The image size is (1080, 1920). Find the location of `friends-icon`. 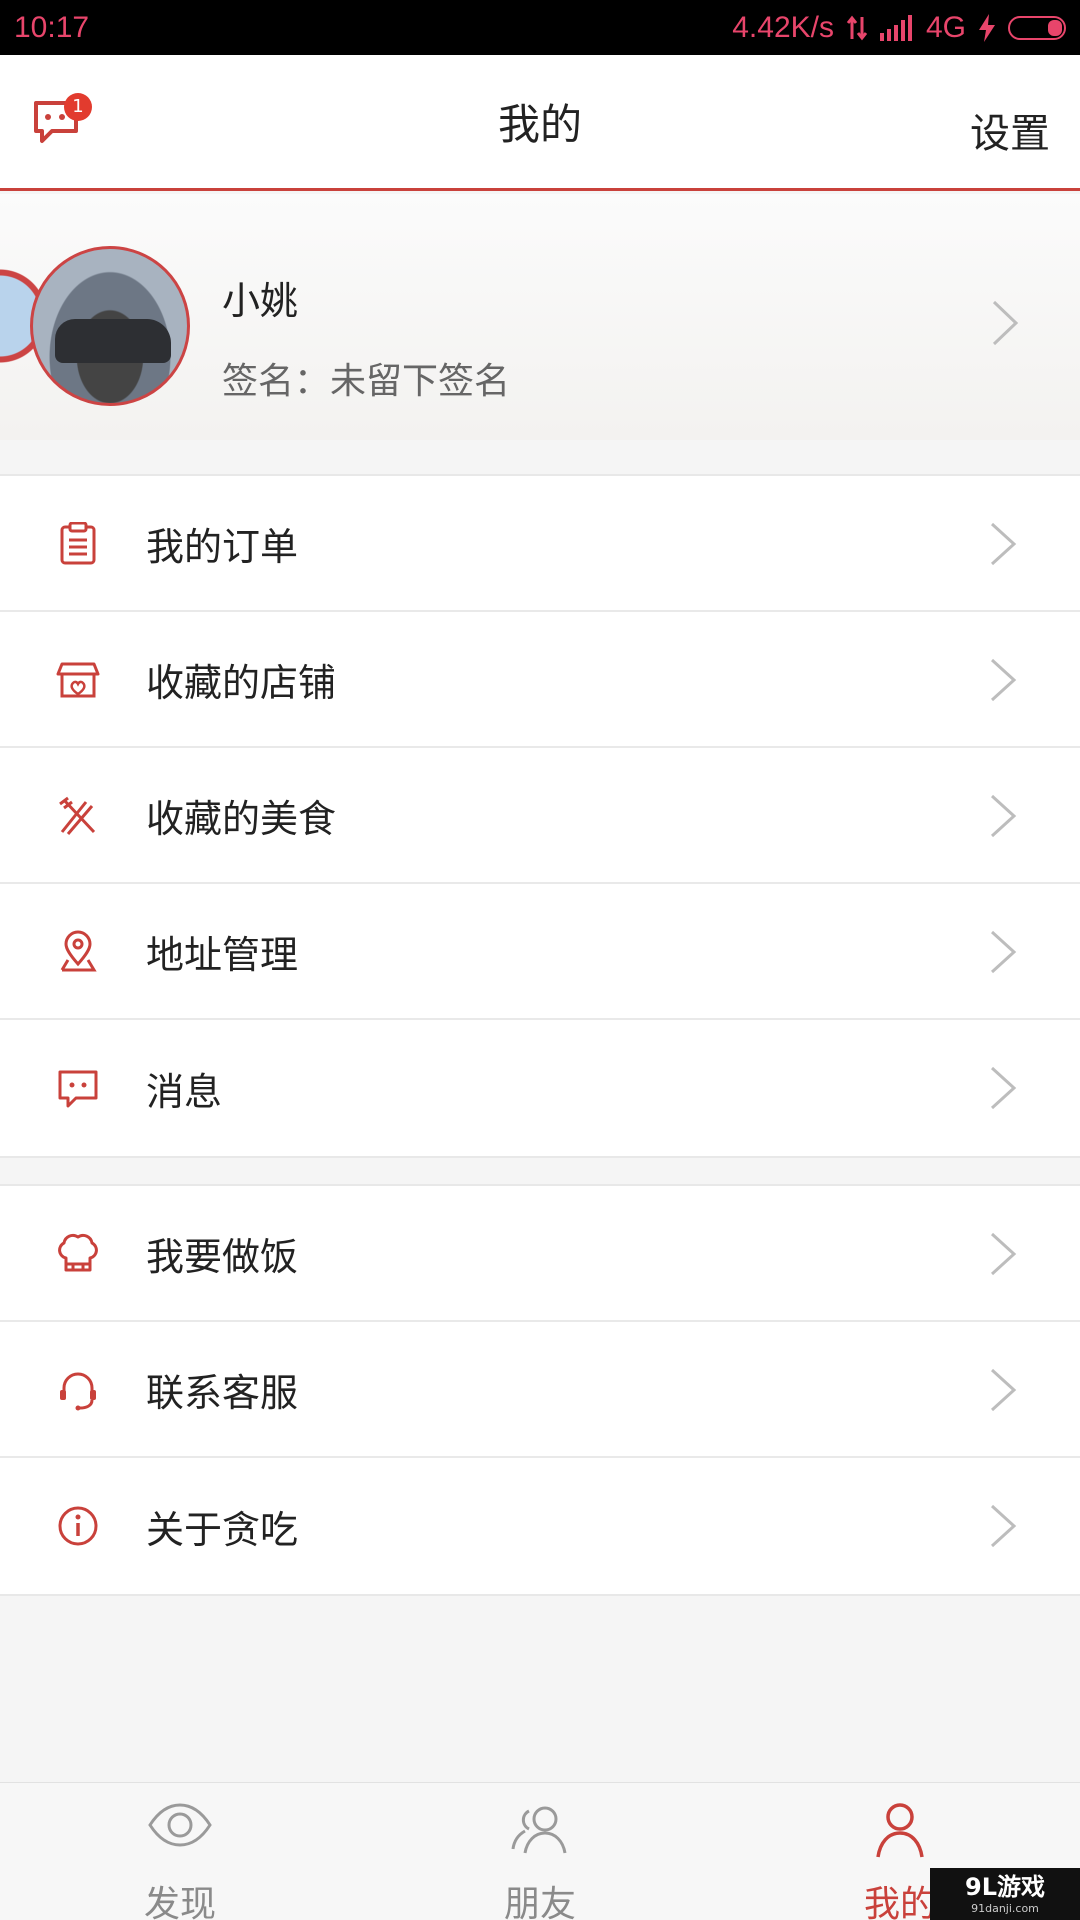

friends-icon is located at coordinates (539, 1830).